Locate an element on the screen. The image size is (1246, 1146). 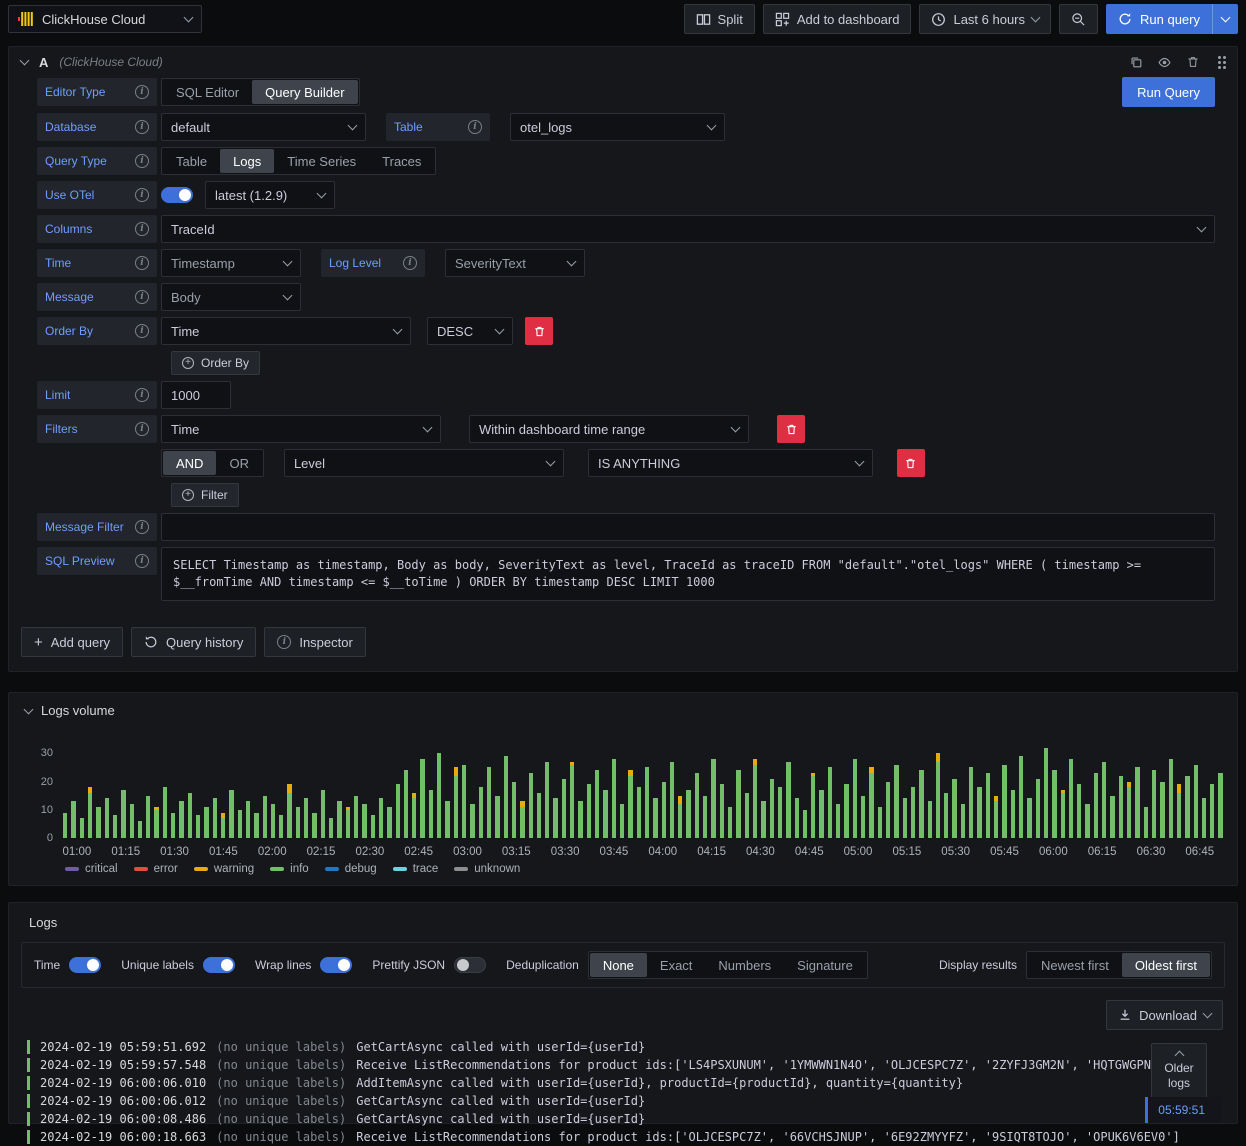
time-toggle is located at coordinates (85, 965).